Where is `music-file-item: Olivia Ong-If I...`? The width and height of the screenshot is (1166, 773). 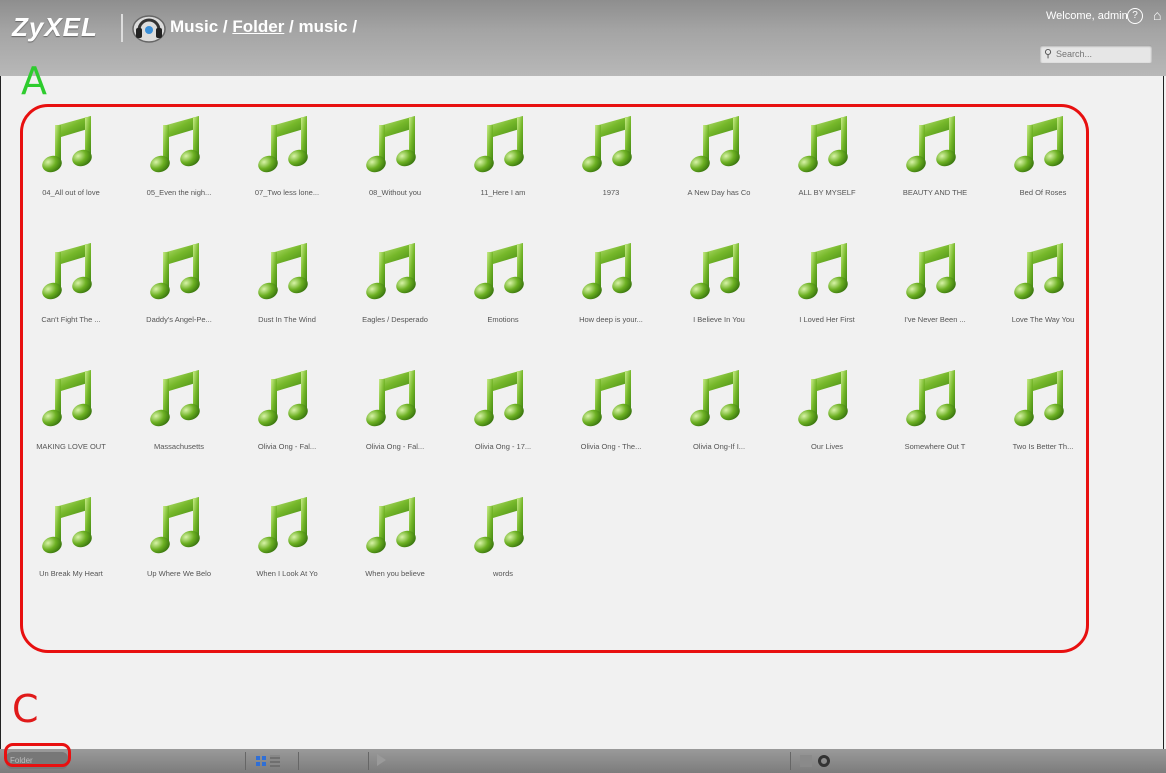
music-file-item: Olivia Ong-If I... is located at coordinates (726, 427).